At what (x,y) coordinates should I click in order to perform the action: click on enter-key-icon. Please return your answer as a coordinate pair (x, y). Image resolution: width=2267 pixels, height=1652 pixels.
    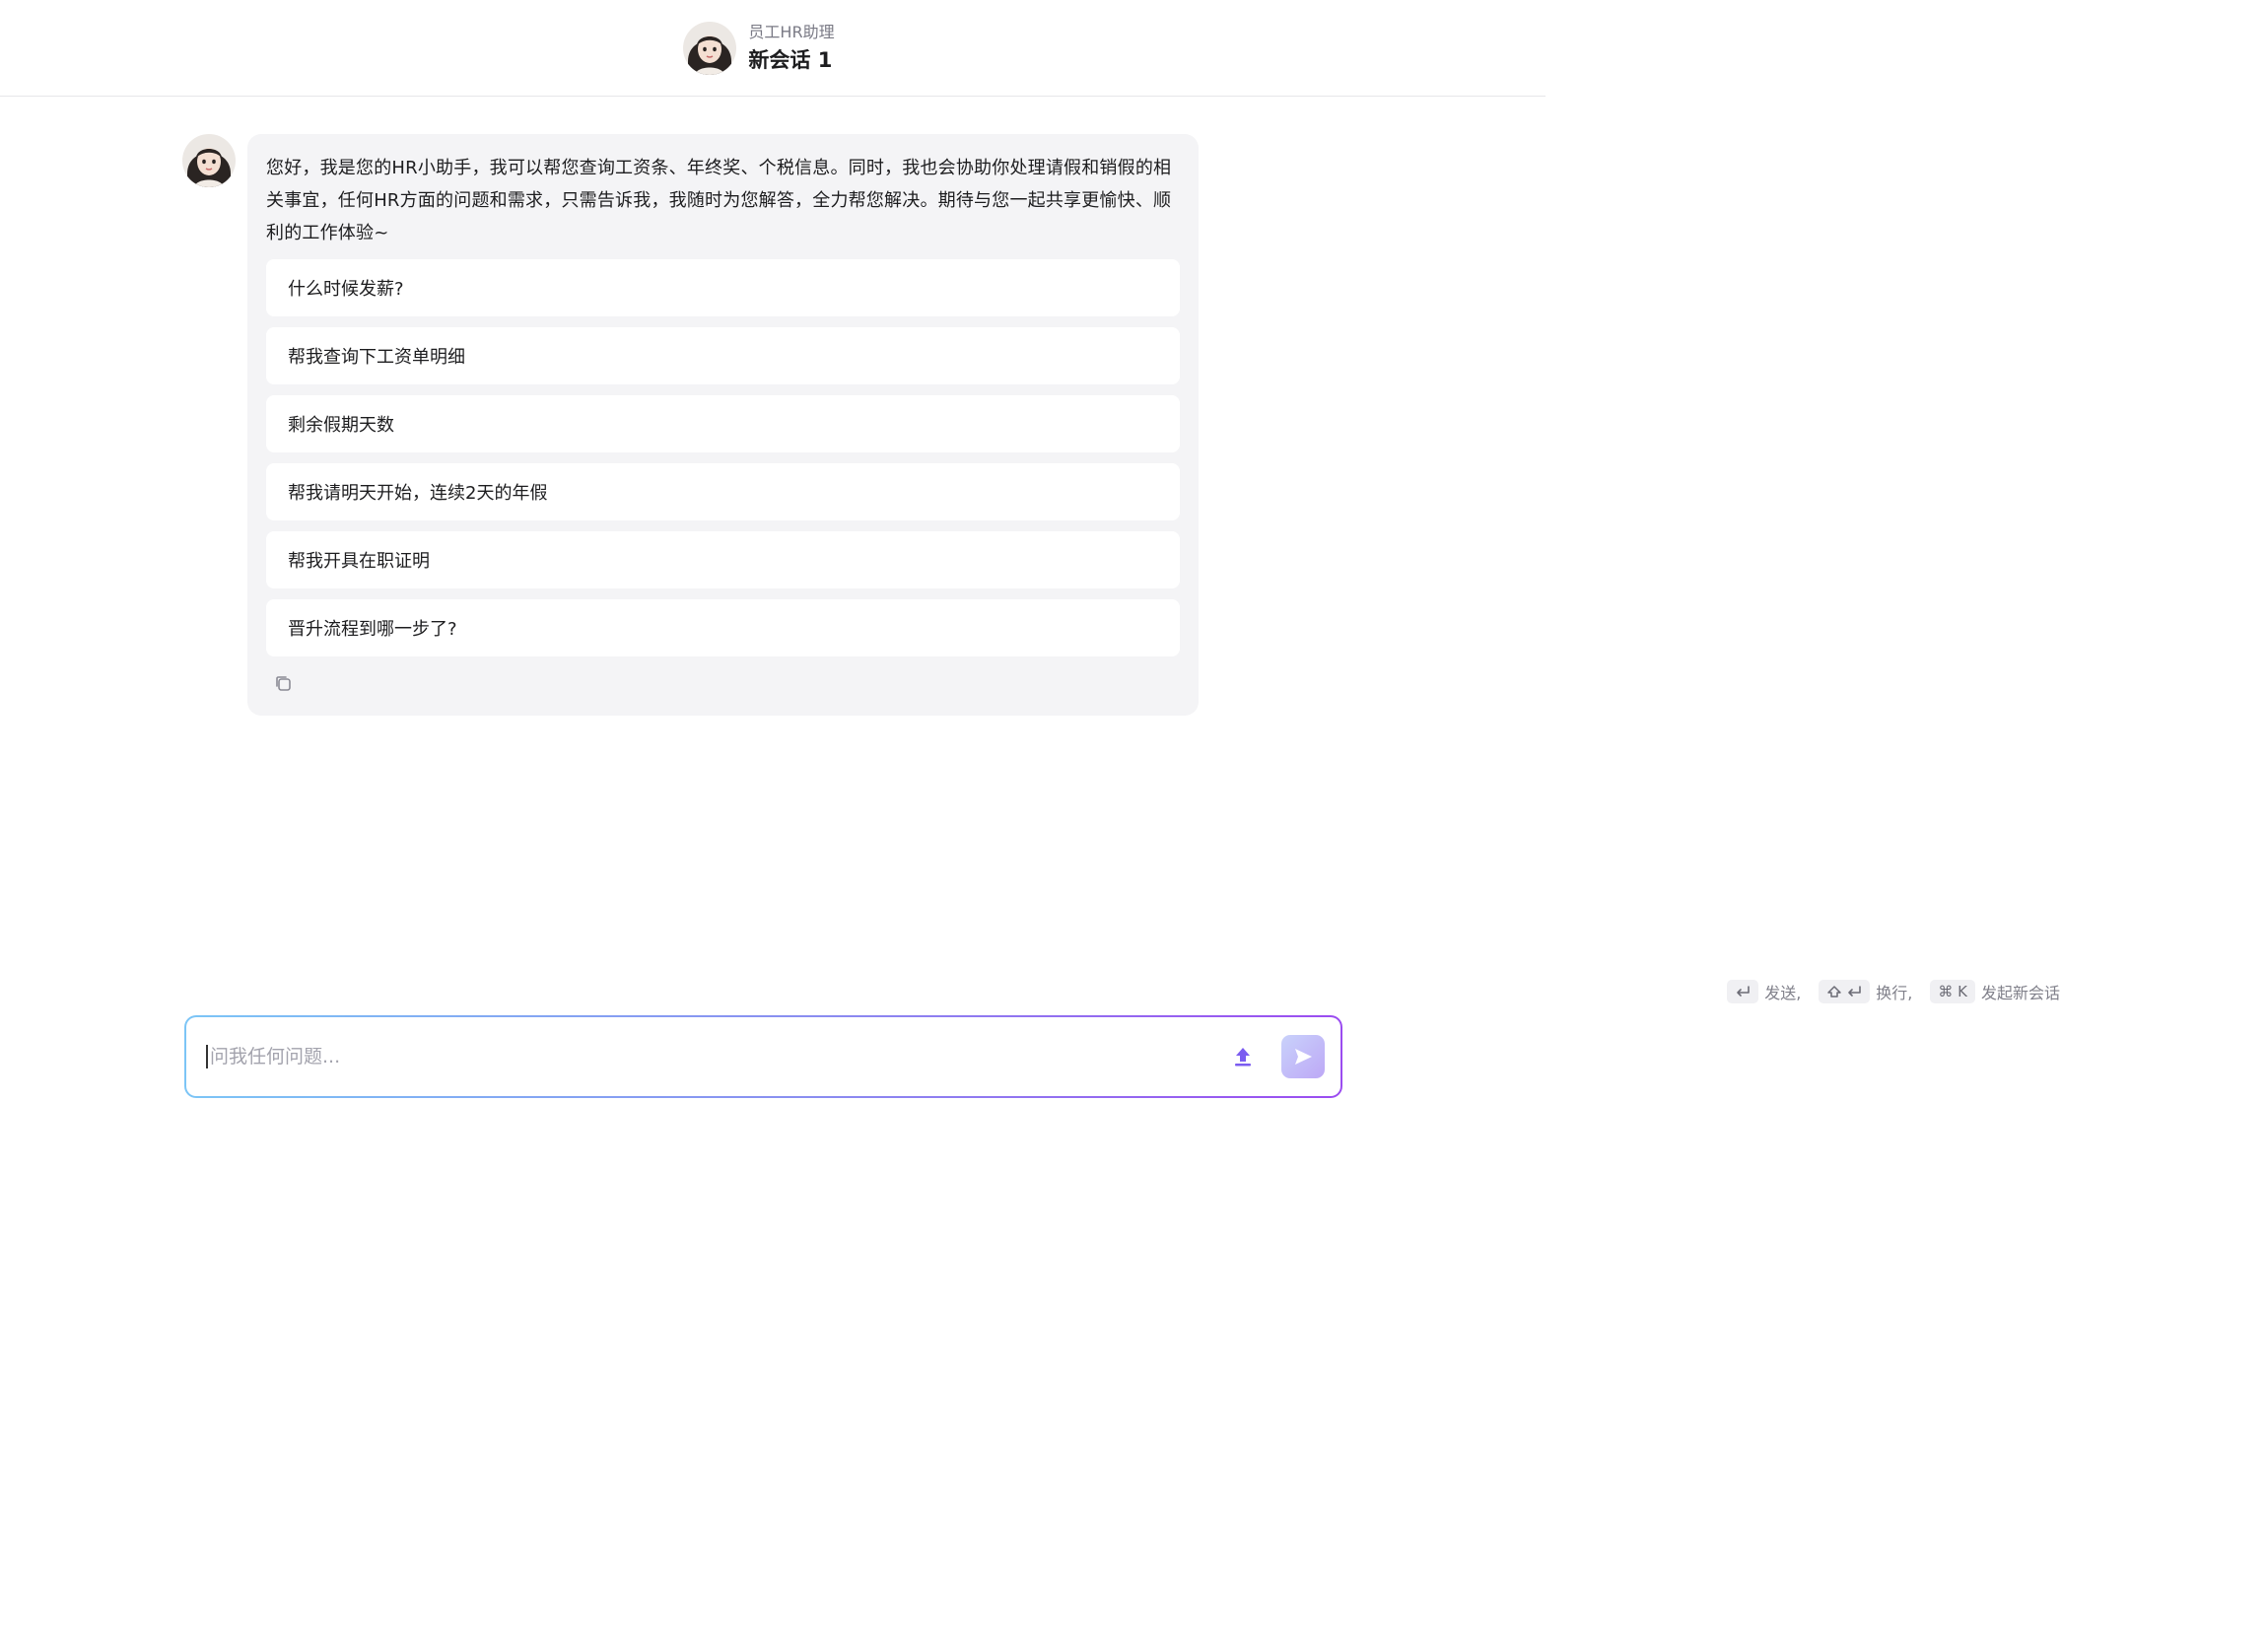
    Looking at the image, I should click on (1743, 991).